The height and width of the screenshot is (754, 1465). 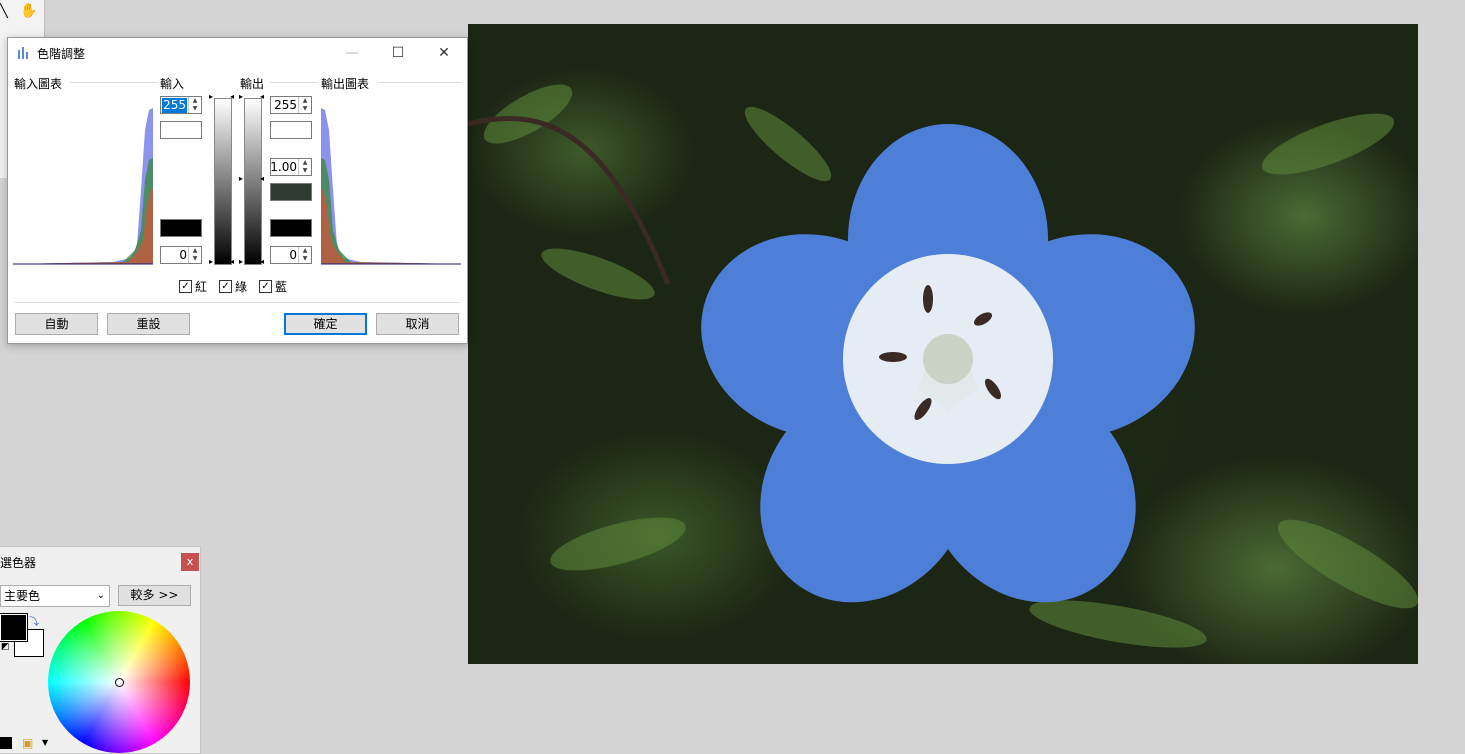 I want to click on input-gradient-slider, so click(x=223, y=181).